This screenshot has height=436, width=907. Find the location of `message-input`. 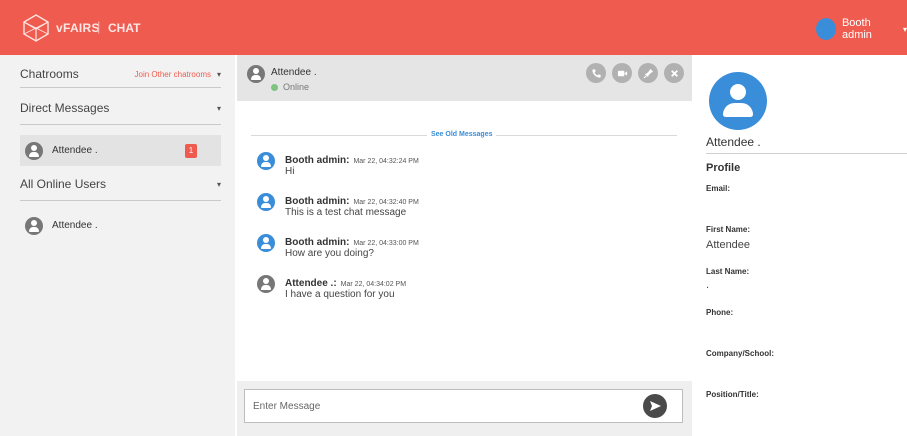

message-input is located at coordinates (463, 406).